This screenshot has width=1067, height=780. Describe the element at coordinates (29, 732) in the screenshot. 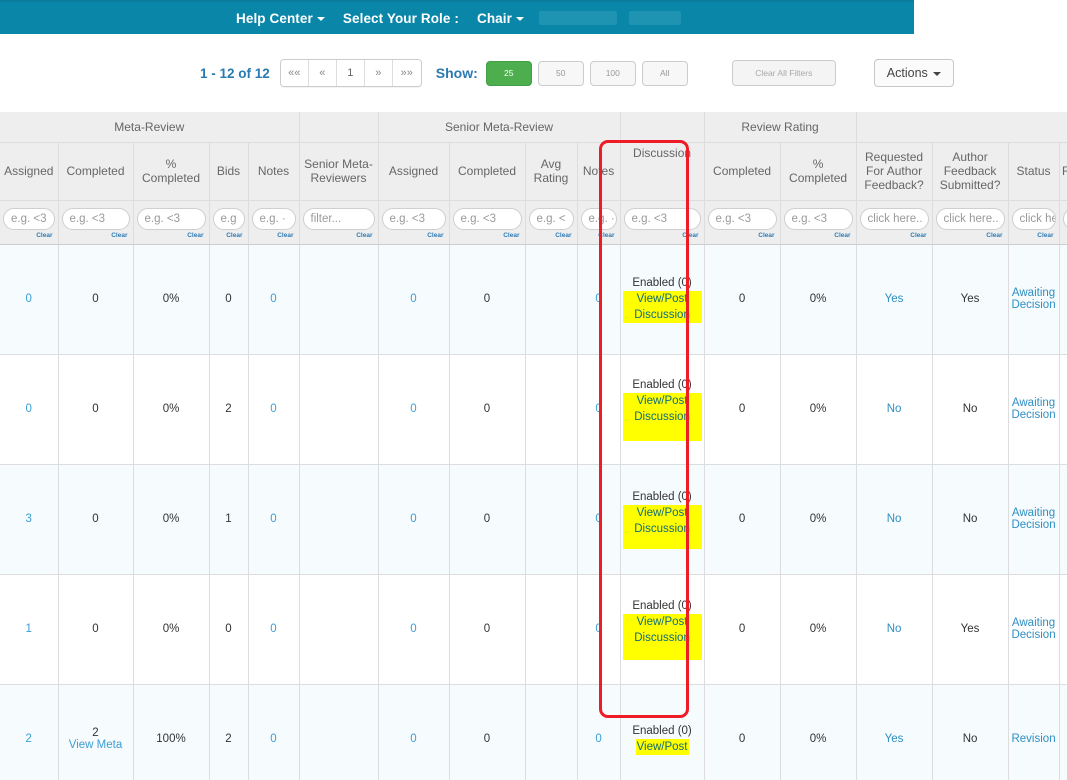

I see `cell-meta-assigned: 2` at that location.